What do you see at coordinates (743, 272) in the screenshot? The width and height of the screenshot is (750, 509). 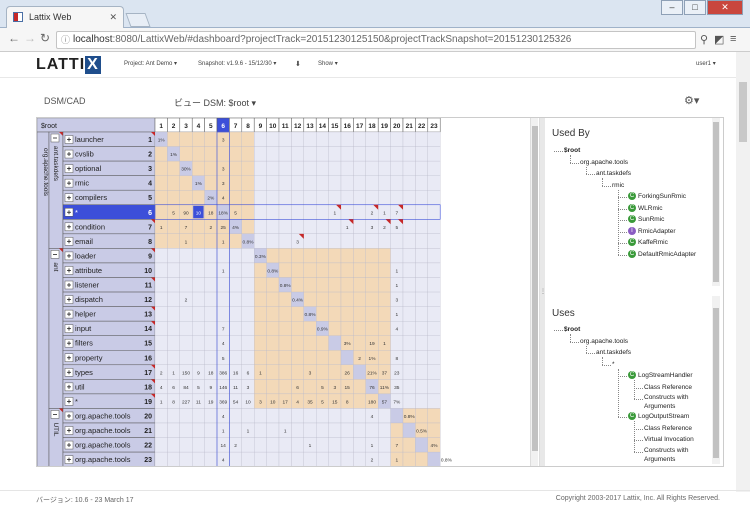 I see `page-vertical-scrollbar` at bounding box center [743, 272].